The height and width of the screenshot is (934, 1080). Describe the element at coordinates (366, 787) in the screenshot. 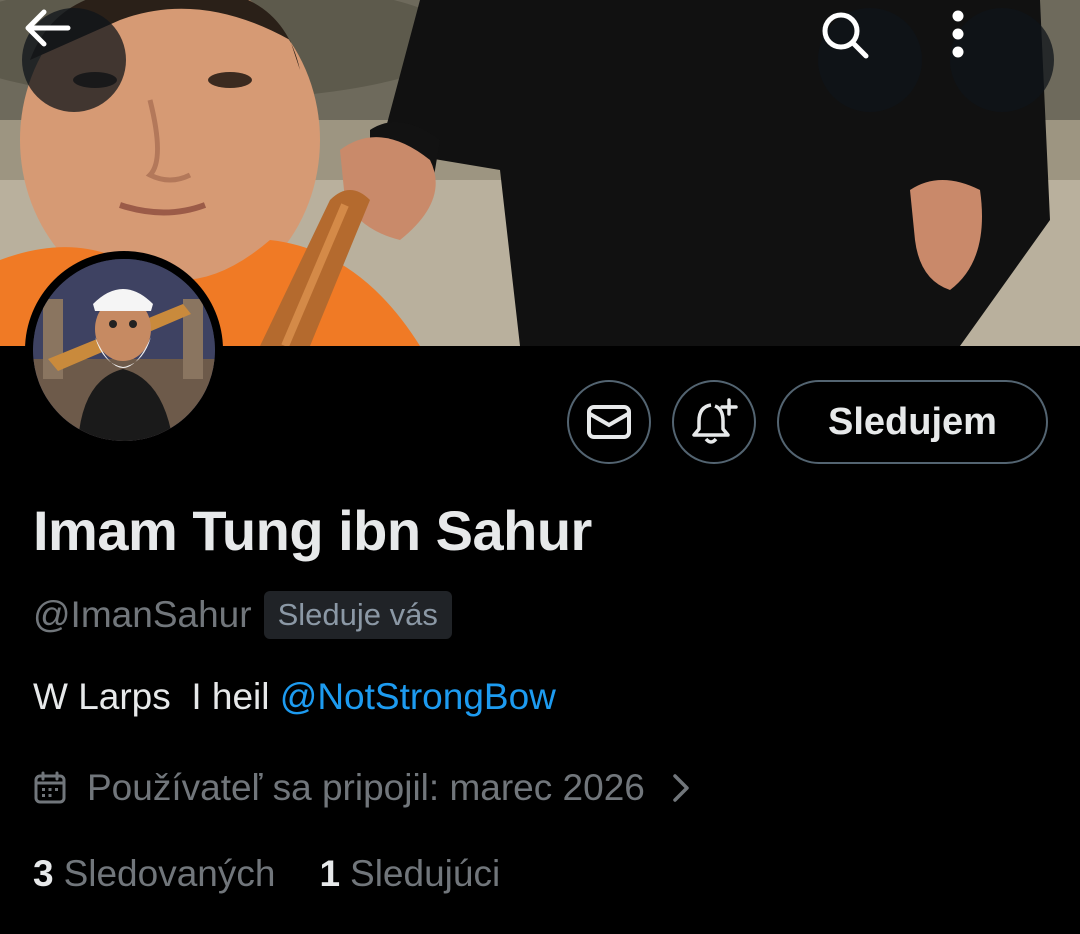

I see `joined-date: Používateľ sa pripojil: marec 2026` at that location.